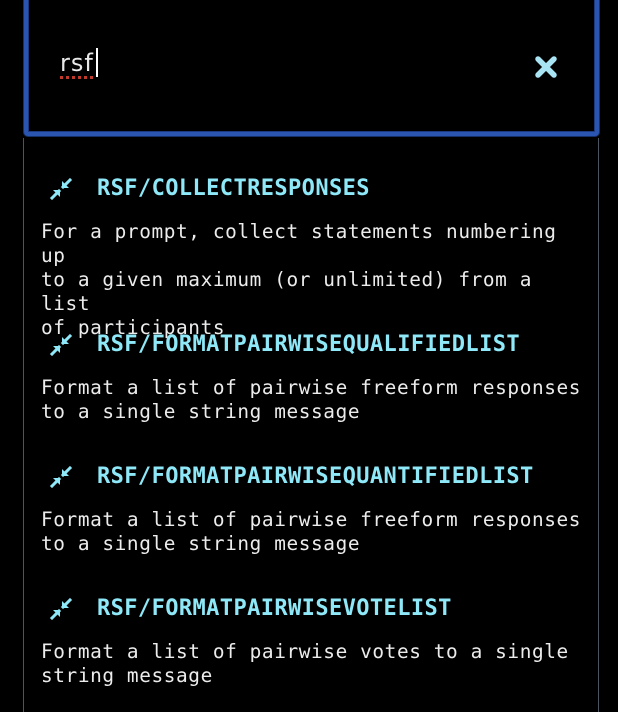 This screenshot has width=618, height=712. Describe the element at coordinates (96, 62) in the screenshot. I see `text-caret` at that location.